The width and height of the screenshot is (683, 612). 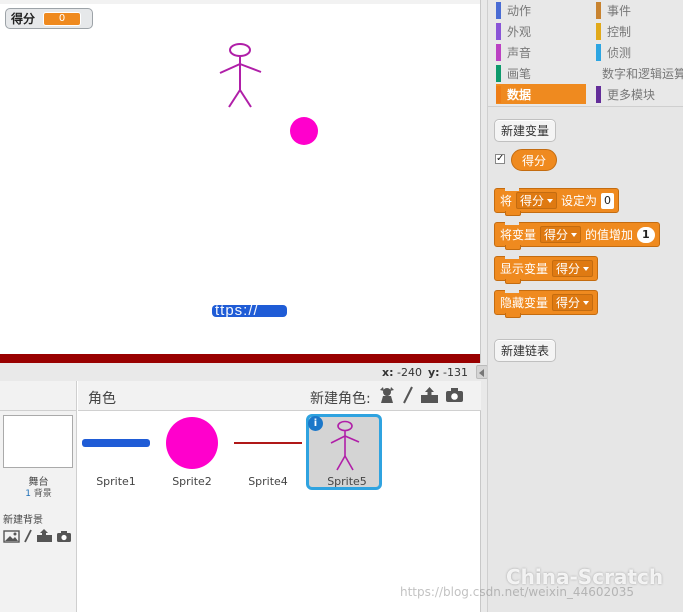 I want to click on sprite-tile-sprite5: i Sprite5, so click(x=344, y=452).